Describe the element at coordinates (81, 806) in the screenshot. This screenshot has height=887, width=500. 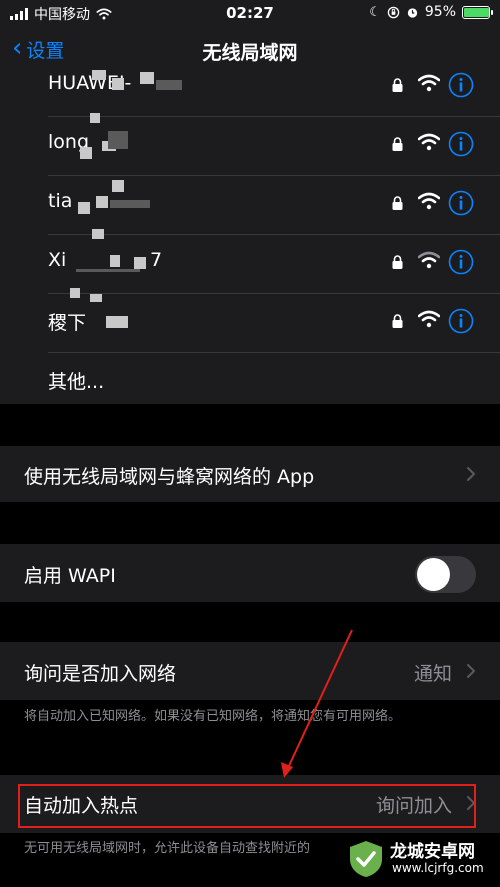
I see `auto-hotspot-label: 自动加入热点` at that location.